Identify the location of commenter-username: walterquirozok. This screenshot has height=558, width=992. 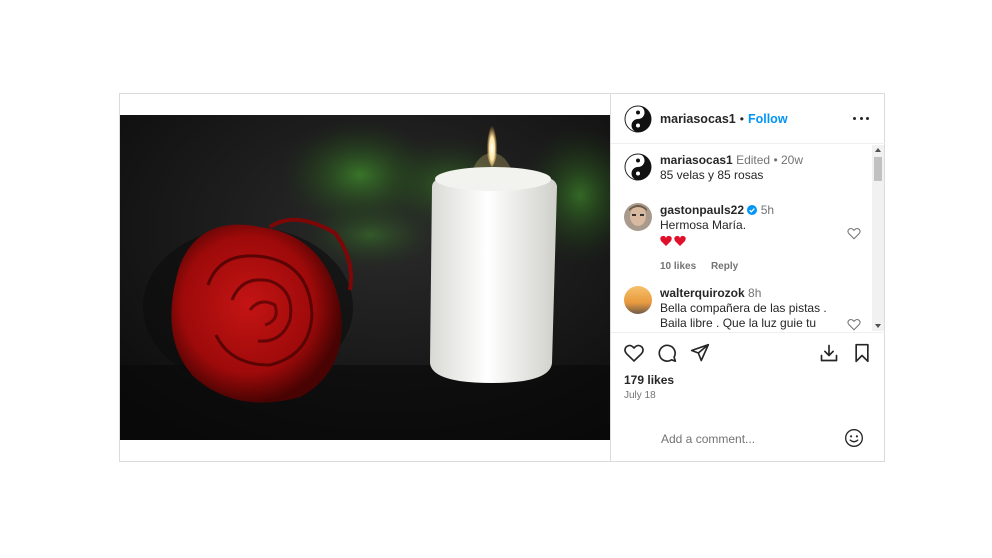
(702, 293).